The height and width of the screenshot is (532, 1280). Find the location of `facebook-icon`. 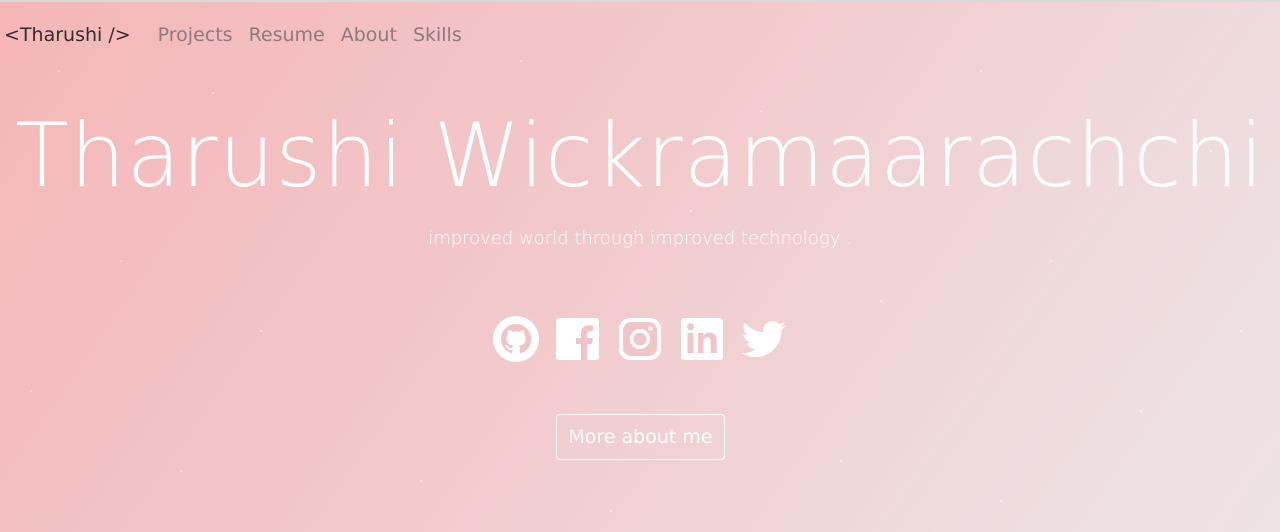

facebook-icon is located at coordinates (577, 339).